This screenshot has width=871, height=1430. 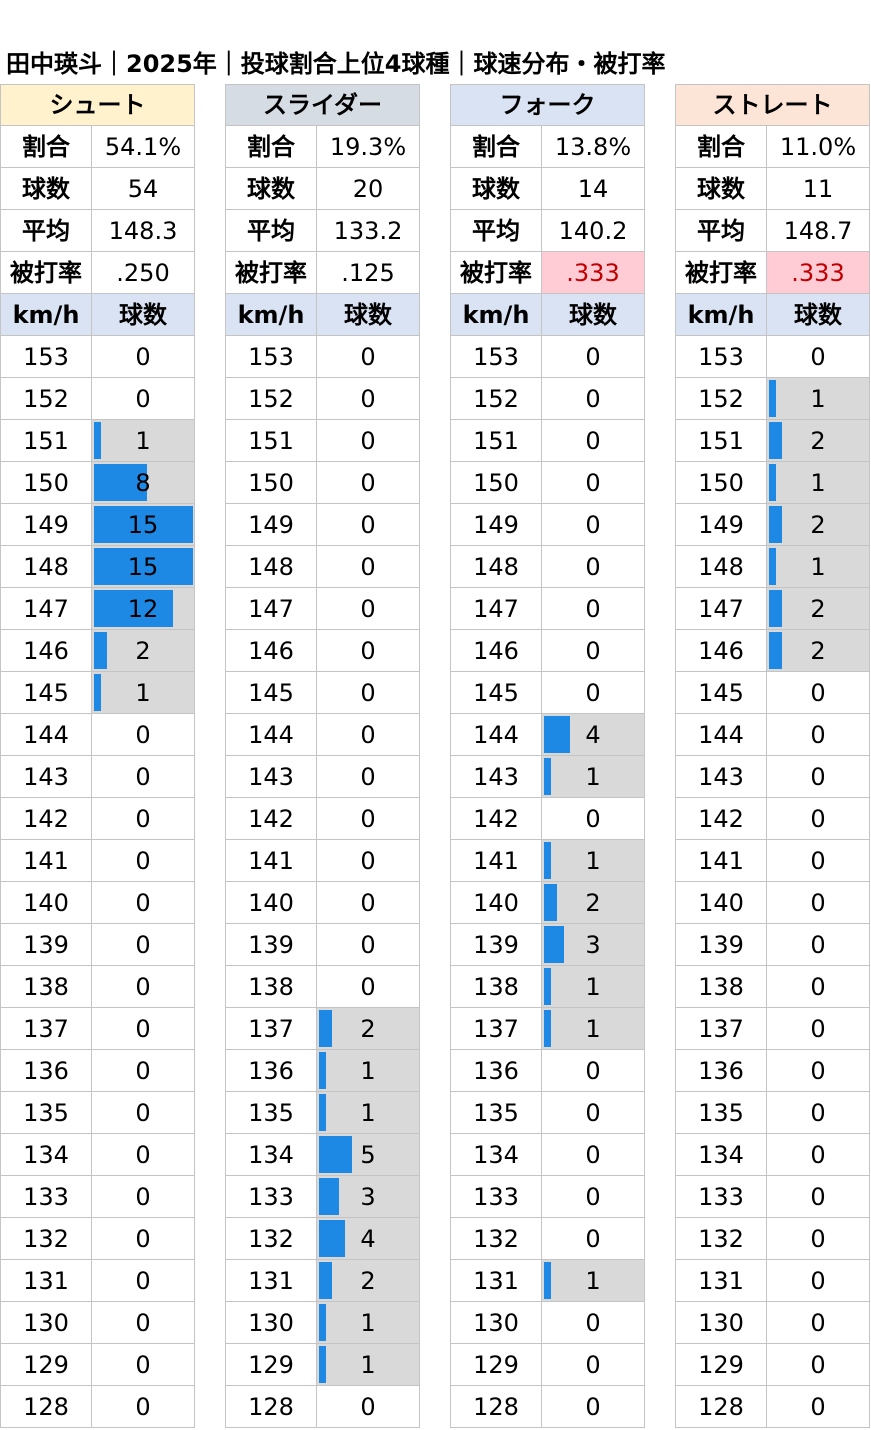 I want to click on distribution-row: 150 0, so click(x=547, y=483).